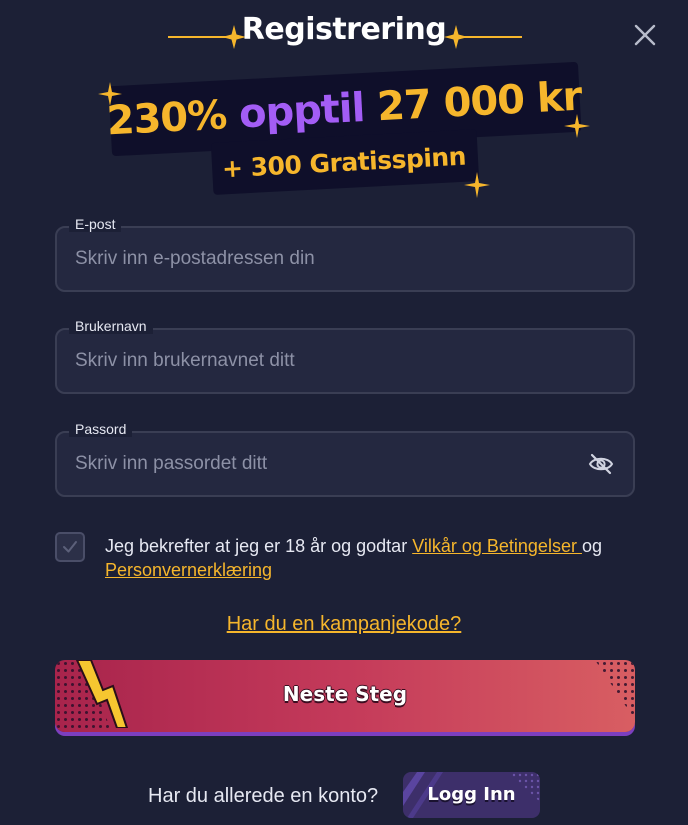 The height and width of the screenshot is (825, 688). Describe the element at coordinates (645, 35) in the screenshot. I see `close-icon` at that location.